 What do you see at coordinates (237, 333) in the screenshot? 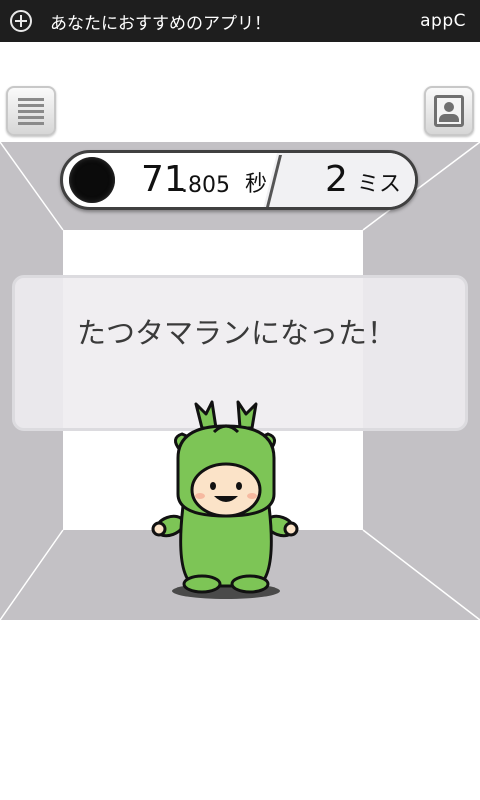
I see `result-message: たつタマランになった！` at bounding box center [237, 333].